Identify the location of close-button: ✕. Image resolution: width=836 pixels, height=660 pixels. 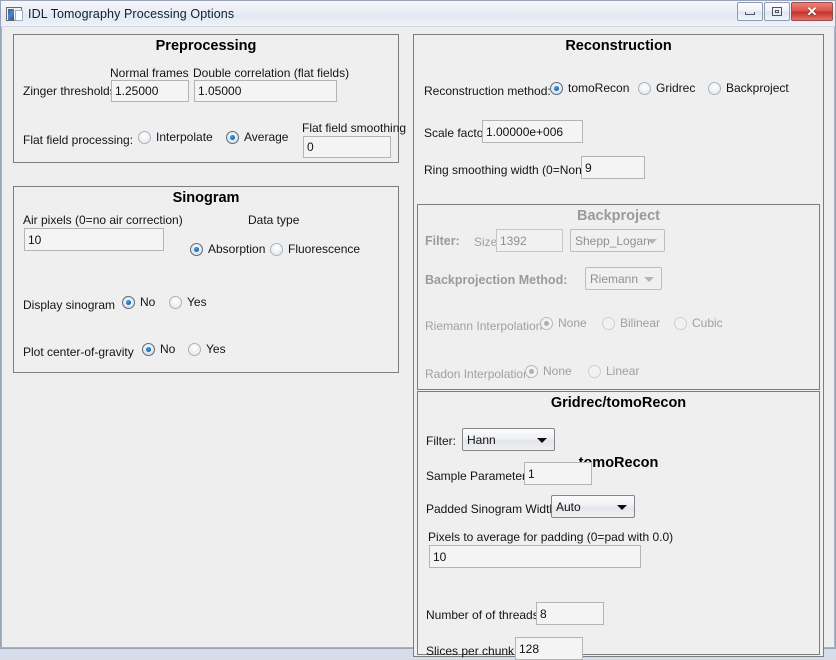
(812, 11).